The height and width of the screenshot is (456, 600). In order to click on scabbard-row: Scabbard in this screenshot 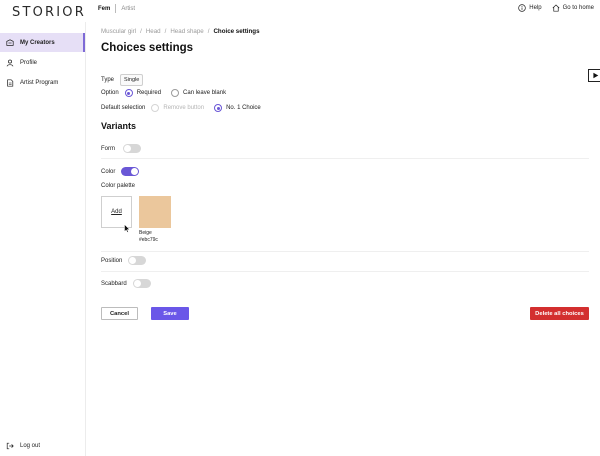, I will do `click(126, 283)`.